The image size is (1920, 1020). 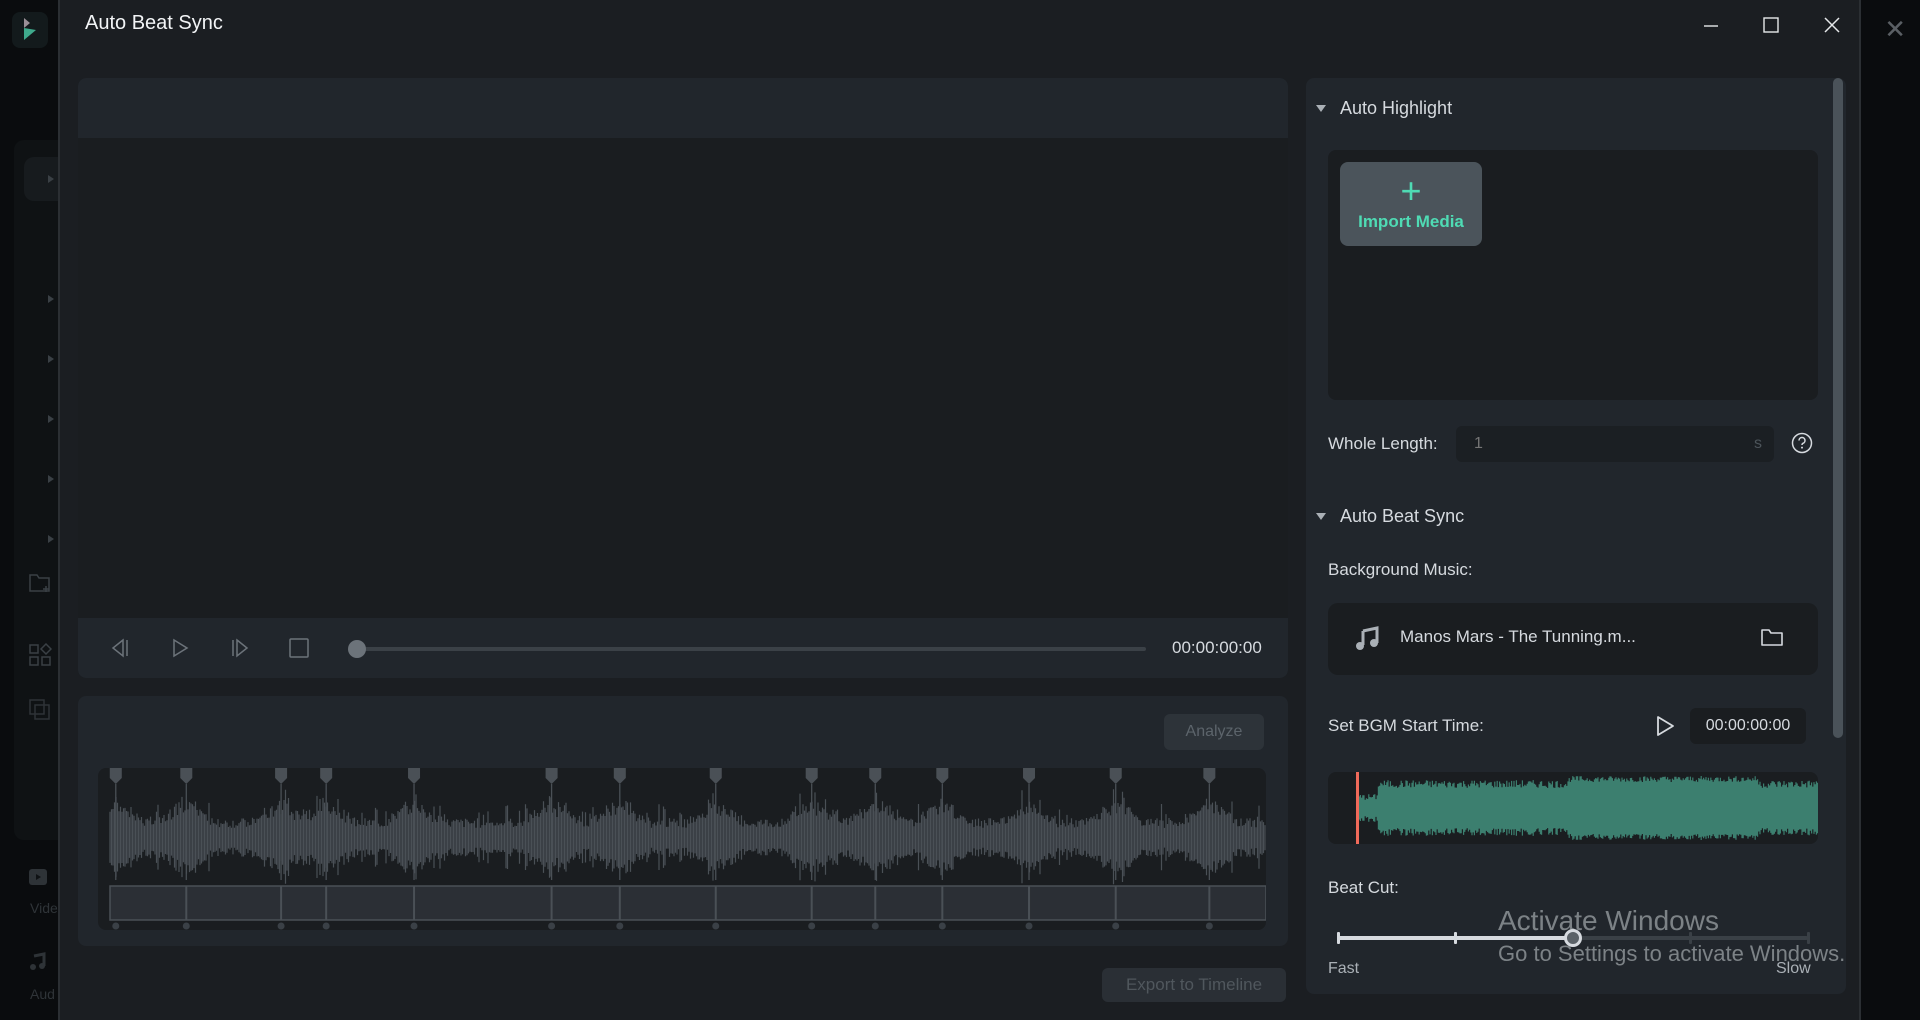 What do you see at coordinates (1194, 985) in the screenshot?
I see `export-to-timeline-button: Export to Timeline` at bounding box center [1194, 985].